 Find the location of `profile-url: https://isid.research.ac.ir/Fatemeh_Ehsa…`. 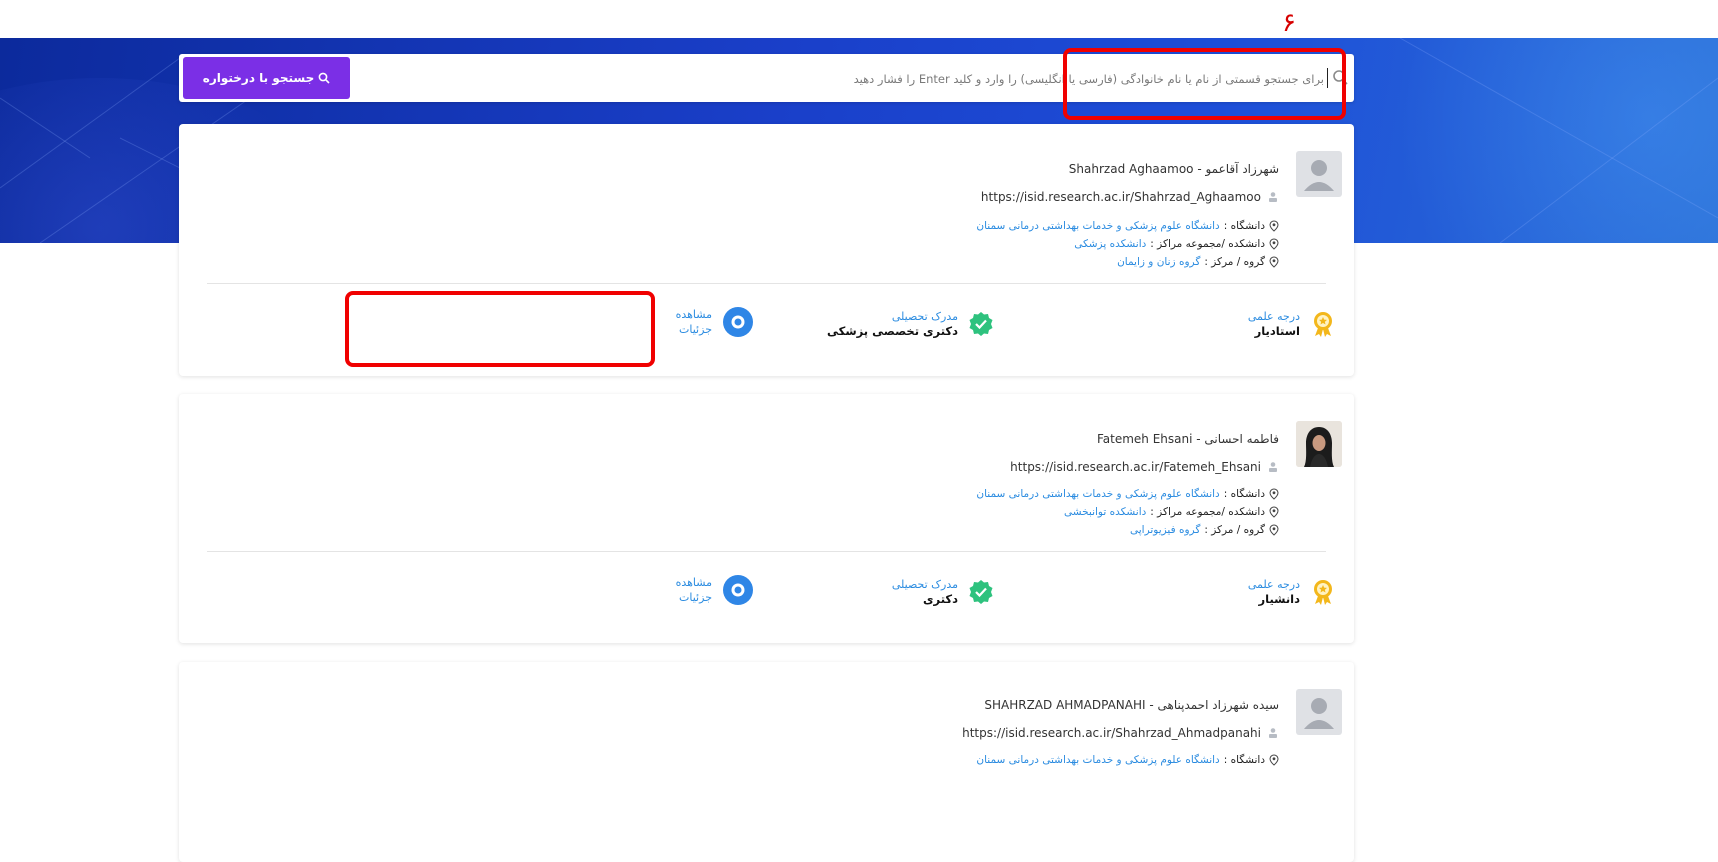

profile-url: https://isid.research.ac.ir/Fatemeh_Ehsa… is located at coordinates (1135, 467).